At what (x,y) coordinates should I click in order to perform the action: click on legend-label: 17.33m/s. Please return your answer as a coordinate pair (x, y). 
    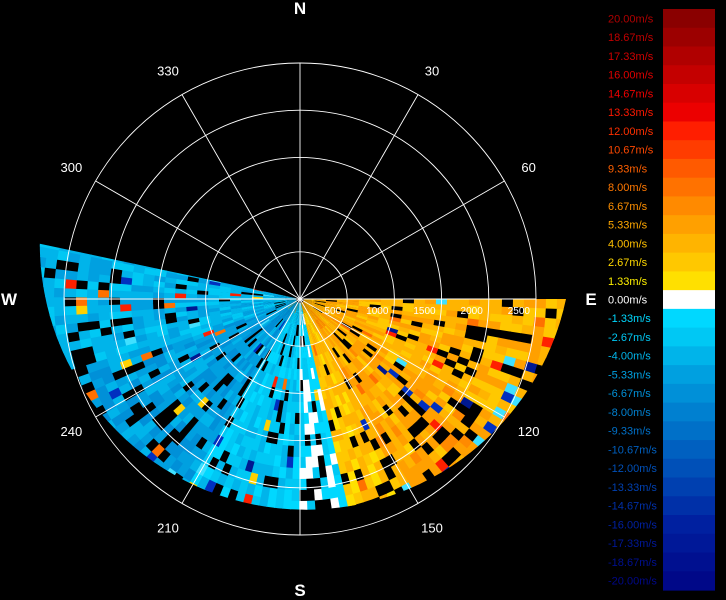
    Looking at the image, I should click on (631, 57).